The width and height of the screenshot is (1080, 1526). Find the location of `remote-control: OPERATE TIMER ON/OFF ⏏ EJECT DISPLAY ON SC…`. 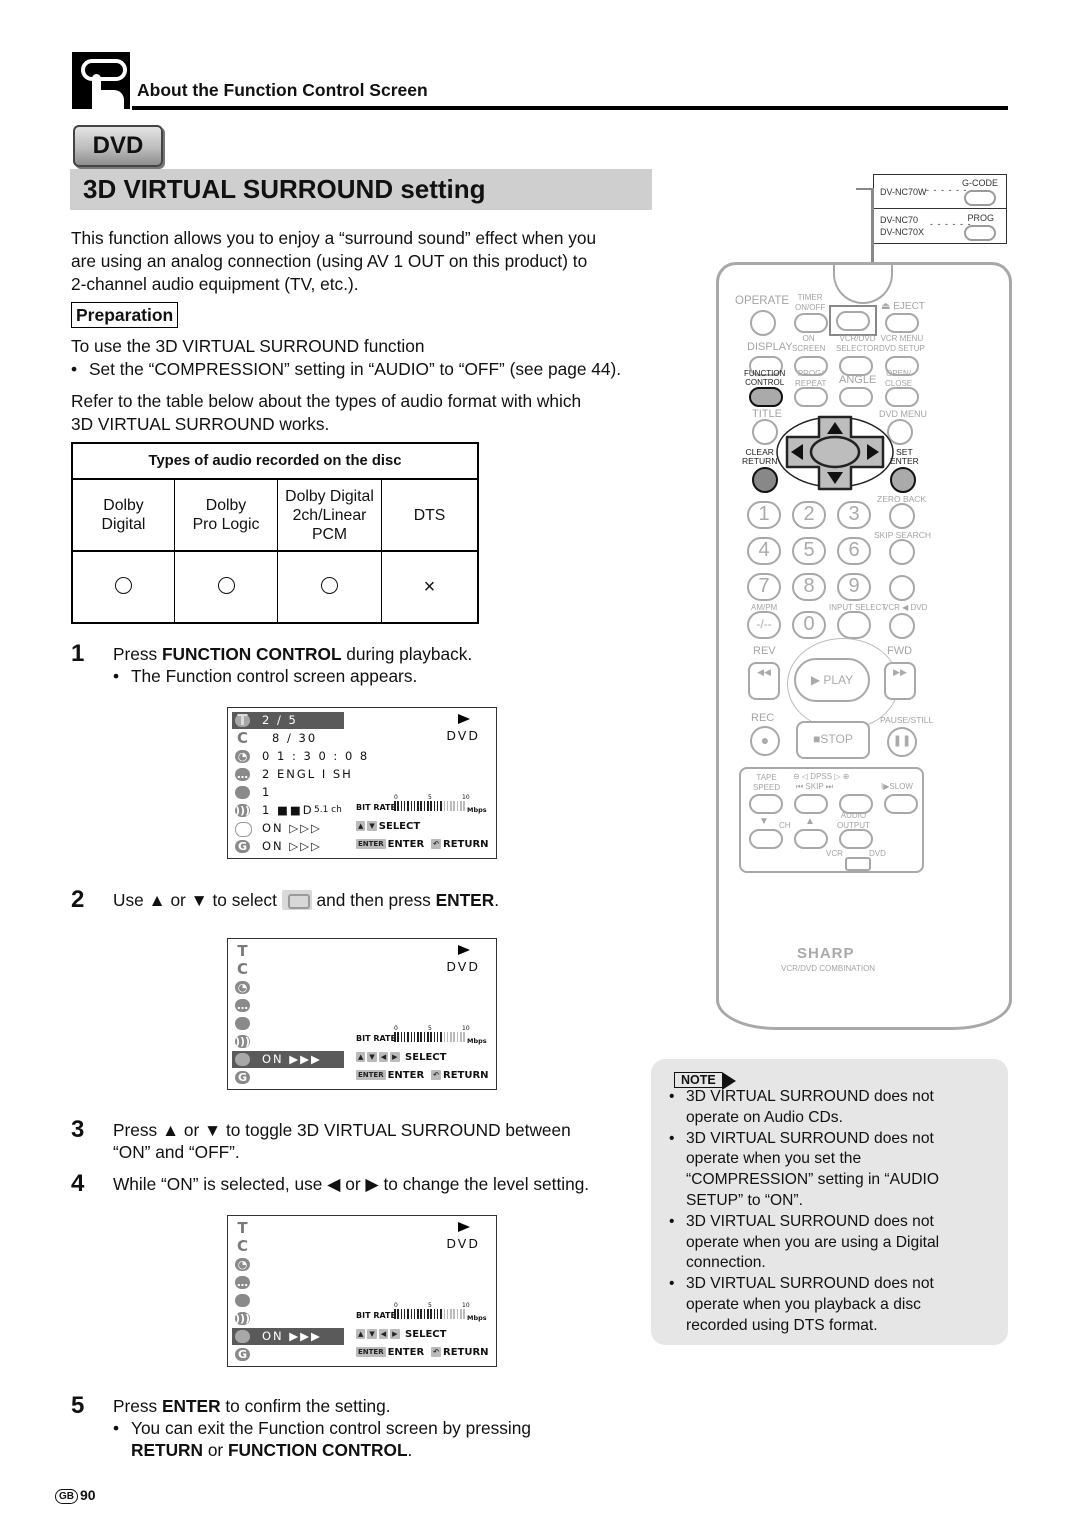

remote-control: OPERATE TIMER ON/OFF ⏏ EJECT DISPLAY ON SC… is located at coordinates (864, 646).